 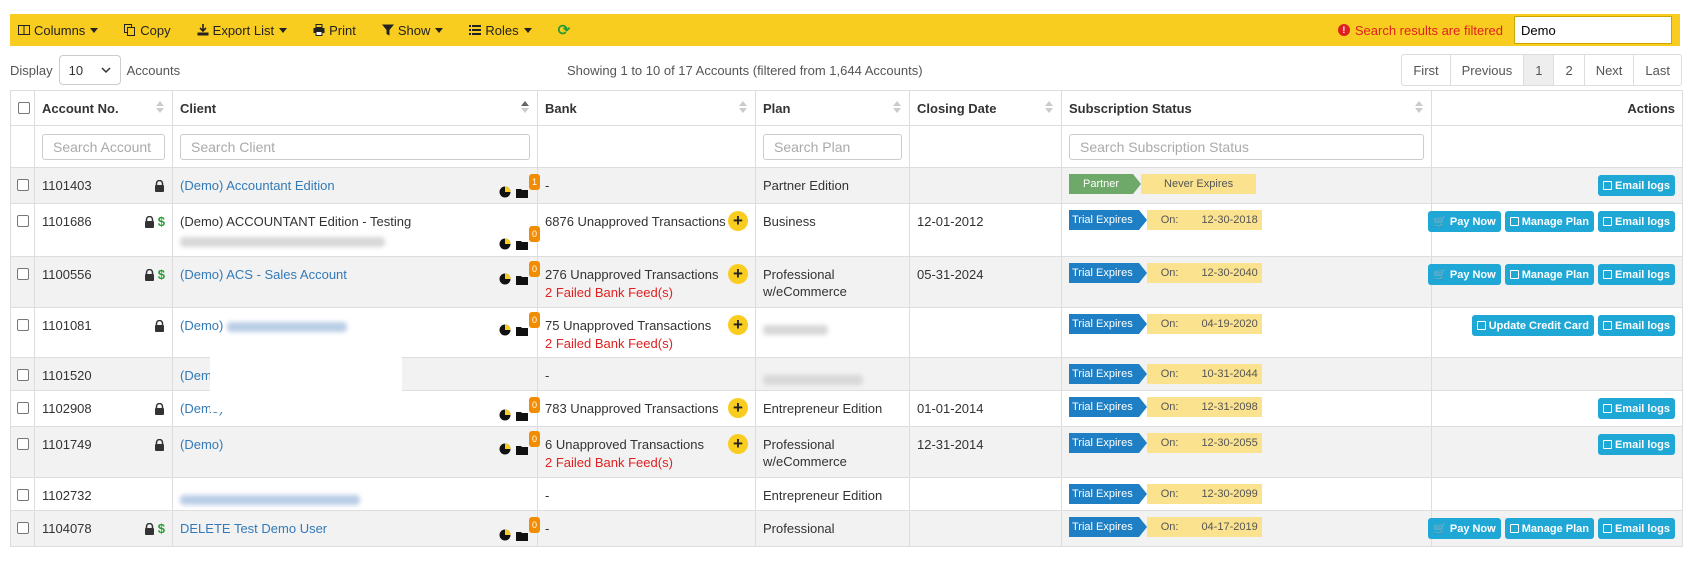 What do you see at coordinates (1204, 494) in the screenshot?
I see `status-expiry: On: 12-30-2099` at bounding box center [1204, 494].